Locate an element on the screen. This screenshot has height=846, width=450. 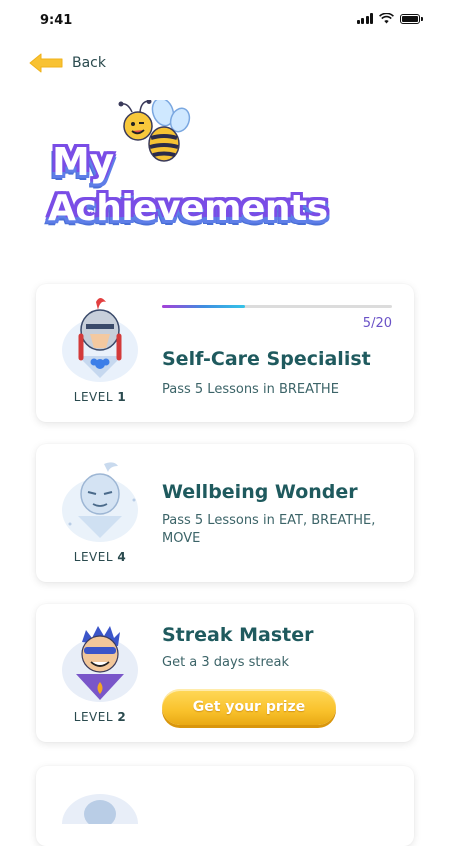
achievement-avatar is located at coordinates (100, 804).